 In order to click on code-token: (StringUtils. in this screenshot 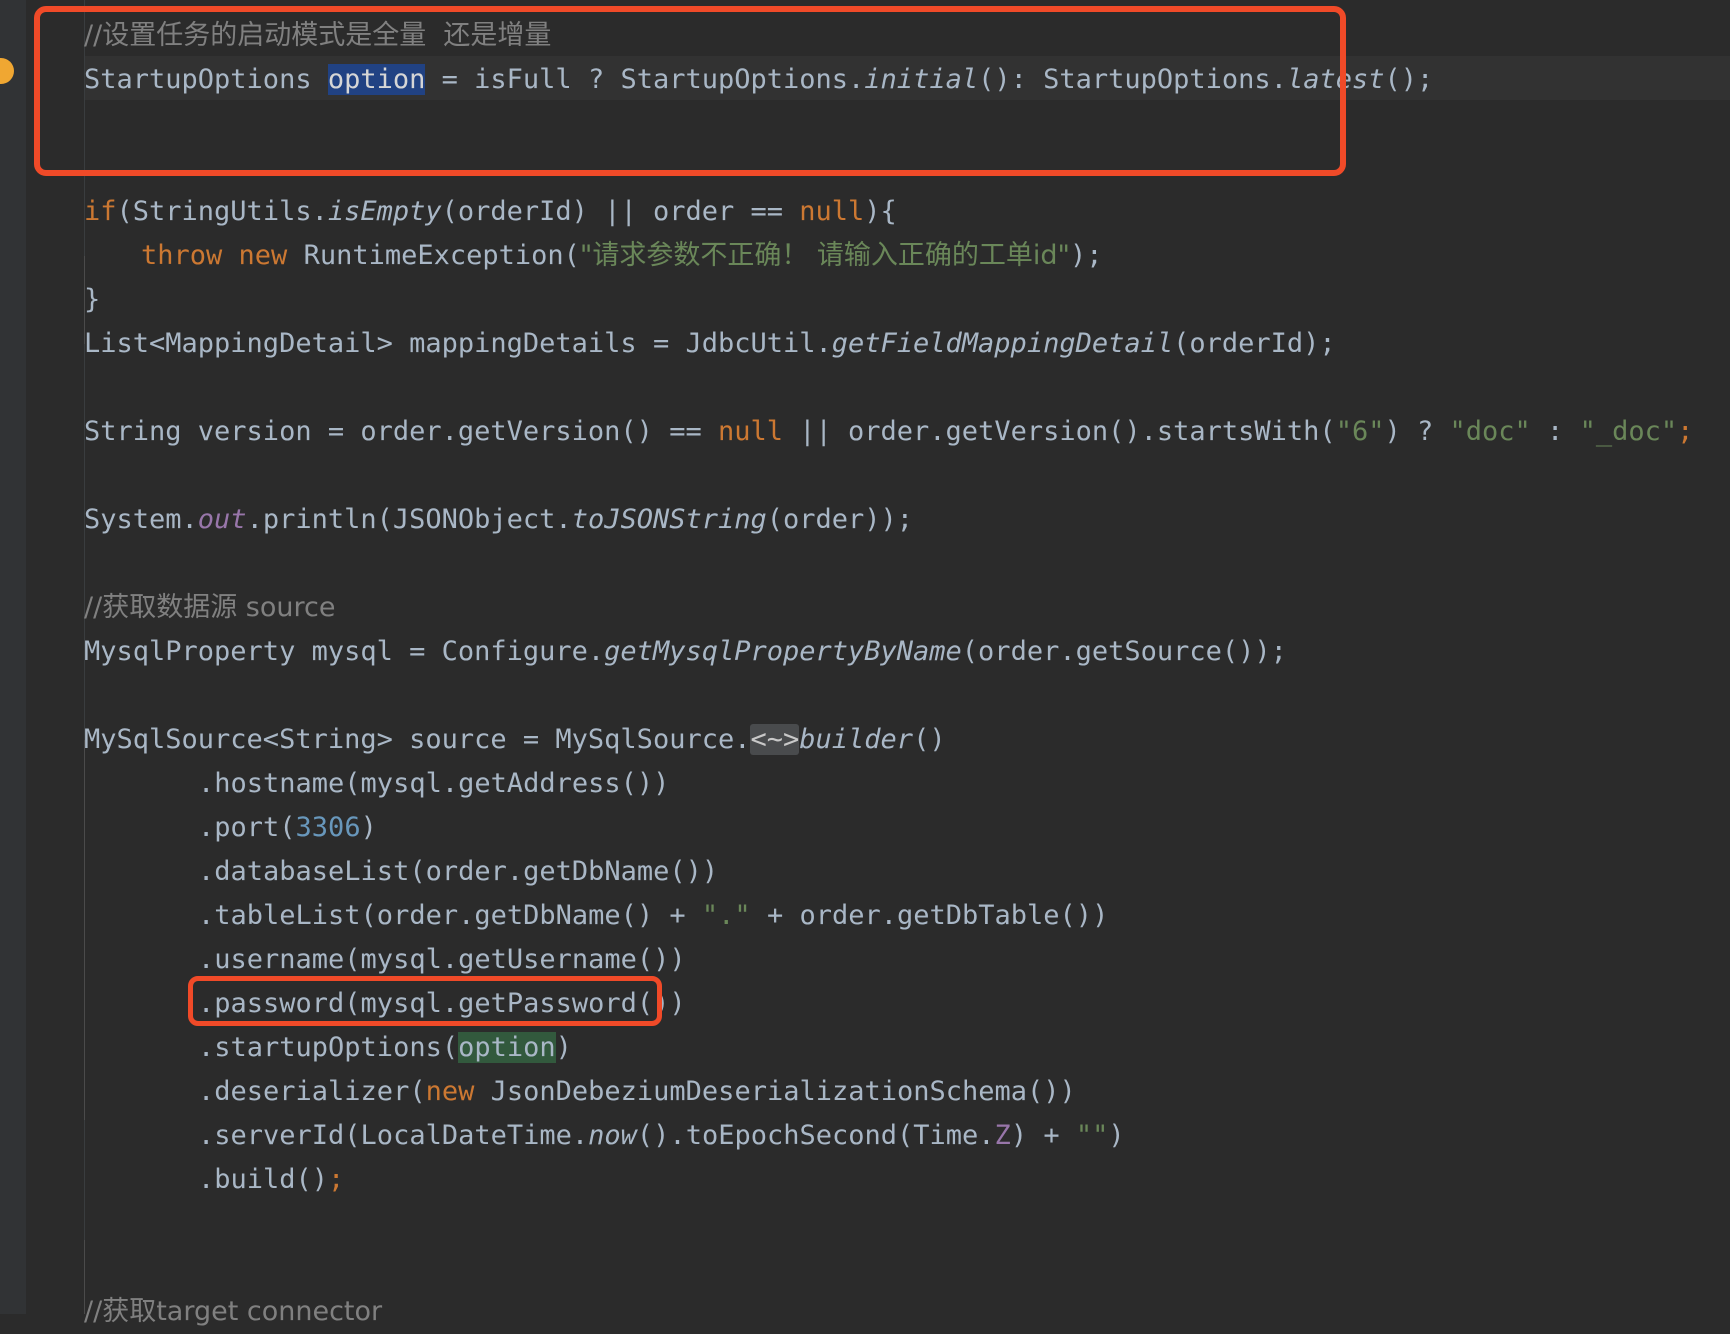, I will do `click(222, 211)`.